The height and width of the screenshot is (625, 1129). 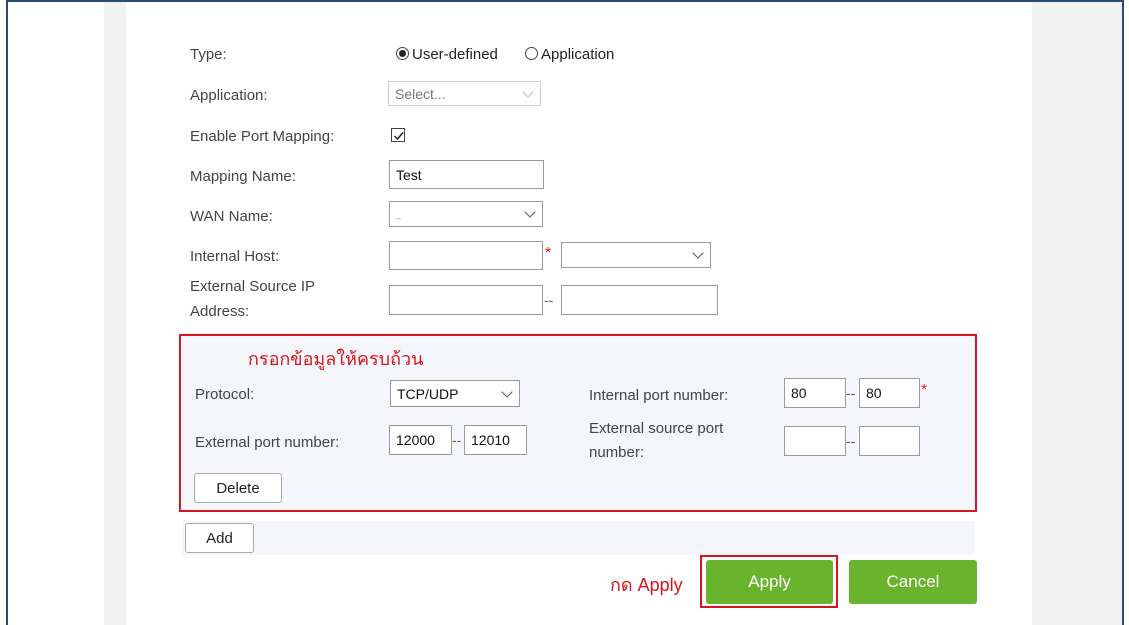 I want to click on add-button: Add, so click(x=219, y=538).